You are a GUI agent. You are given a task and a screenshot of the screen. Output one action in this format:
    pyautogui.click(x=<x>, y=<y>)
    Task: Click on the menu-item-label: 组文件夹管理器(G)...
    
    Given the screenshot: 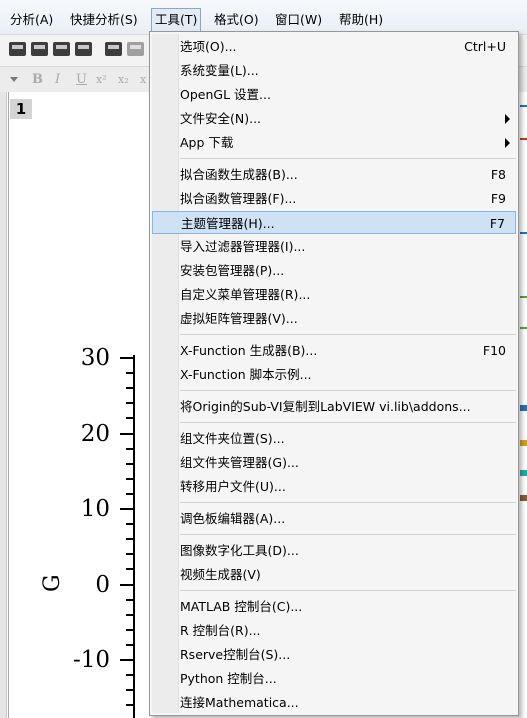 What is the action you would take?
    pyautogui.click(x=239, y=462)
    